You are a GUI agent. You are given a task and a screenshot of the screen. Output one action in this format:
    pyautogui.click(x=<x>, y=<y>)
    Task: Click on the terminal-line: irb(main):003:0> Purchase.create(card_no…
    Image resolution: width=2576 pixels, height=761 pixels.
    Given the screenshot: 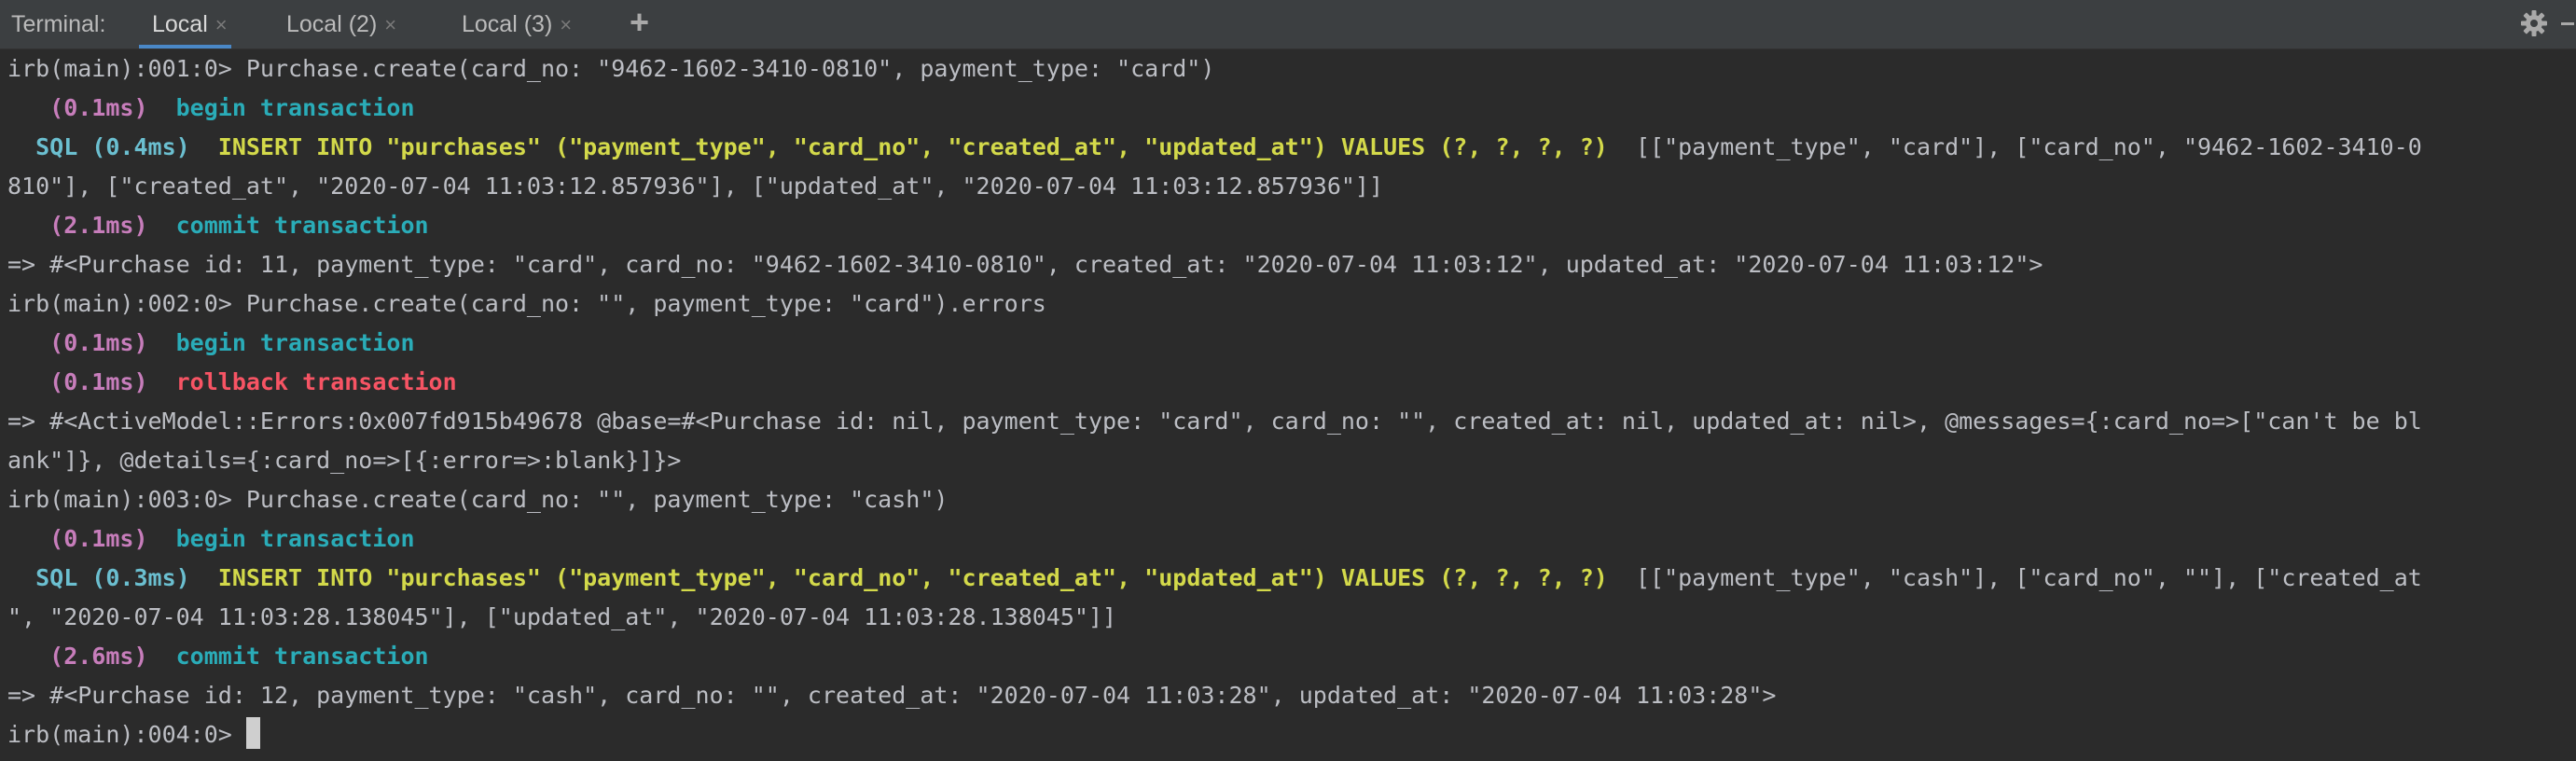 What is the action you would take?
    pyautogui.click(x=478, y=499)
    